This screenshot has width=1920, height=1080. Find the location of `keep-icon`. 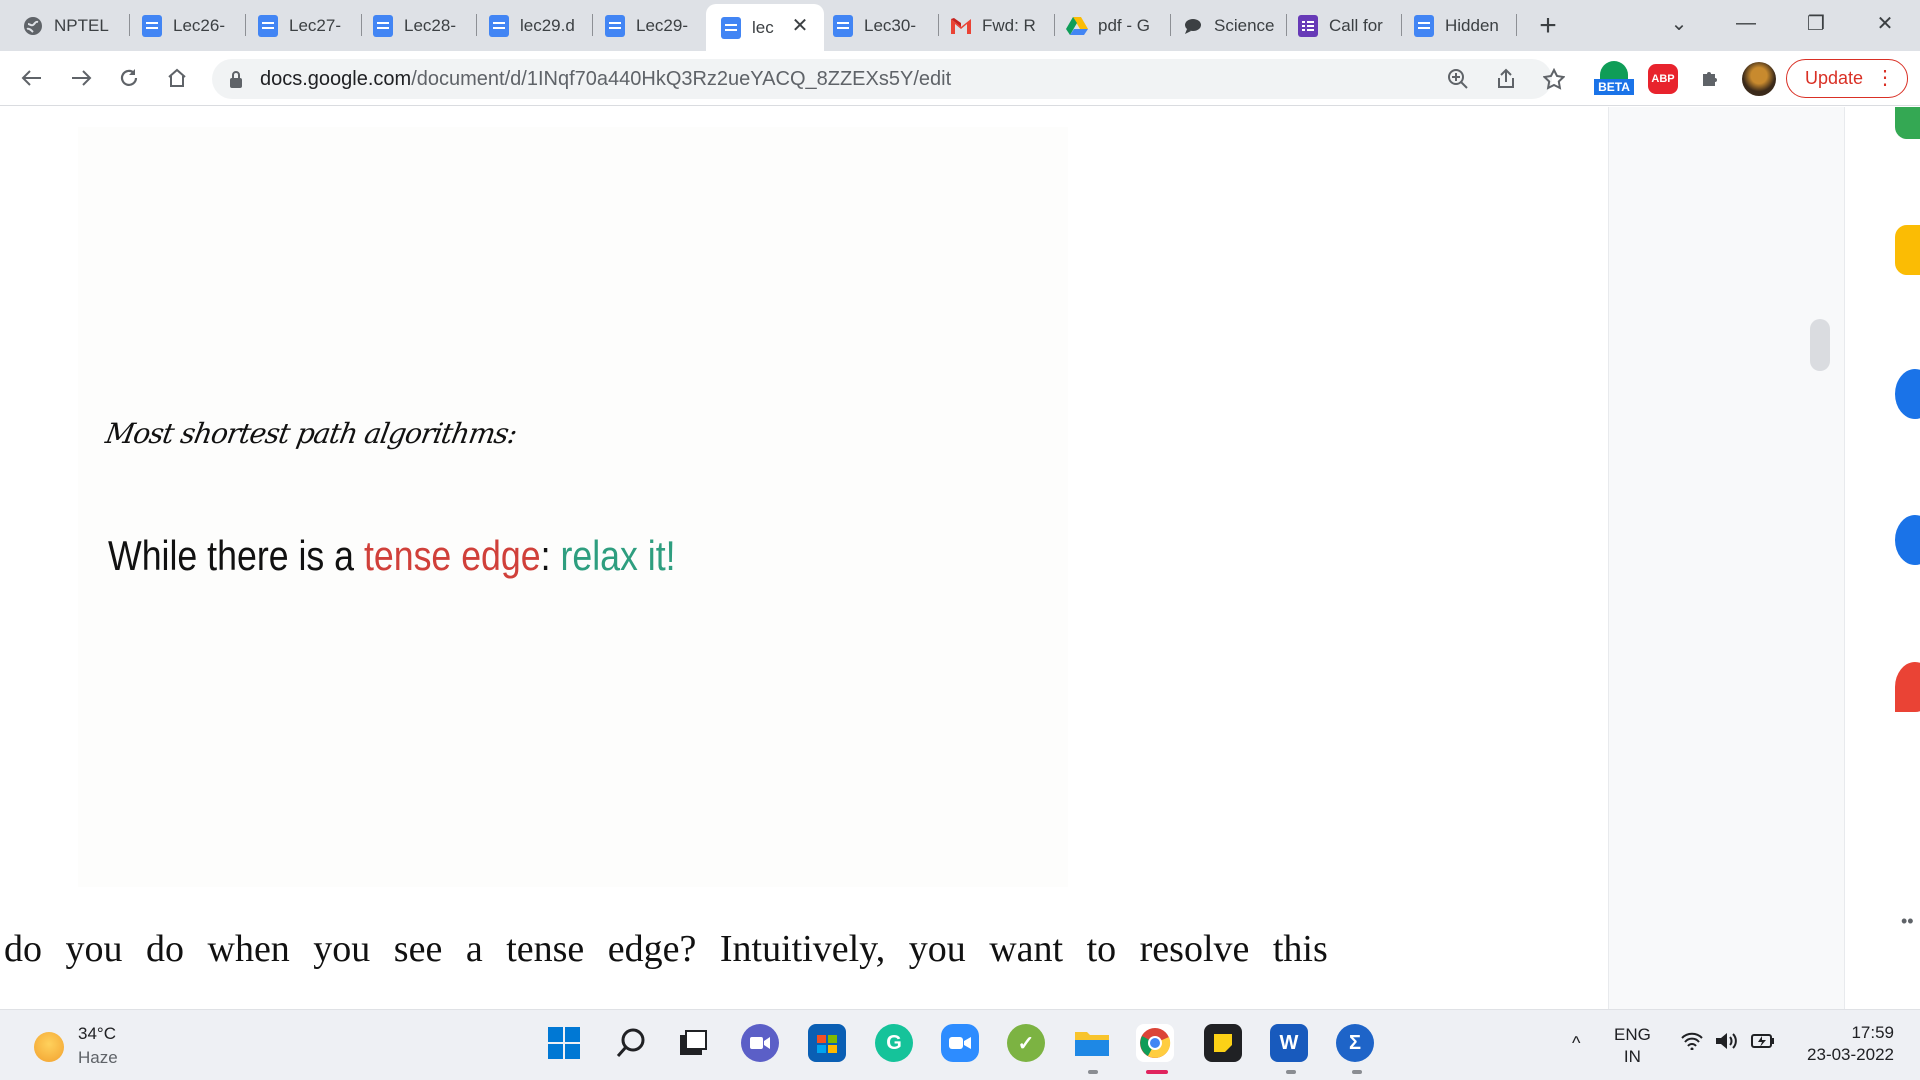

keep-icon is located at coordinates (1907, 250).